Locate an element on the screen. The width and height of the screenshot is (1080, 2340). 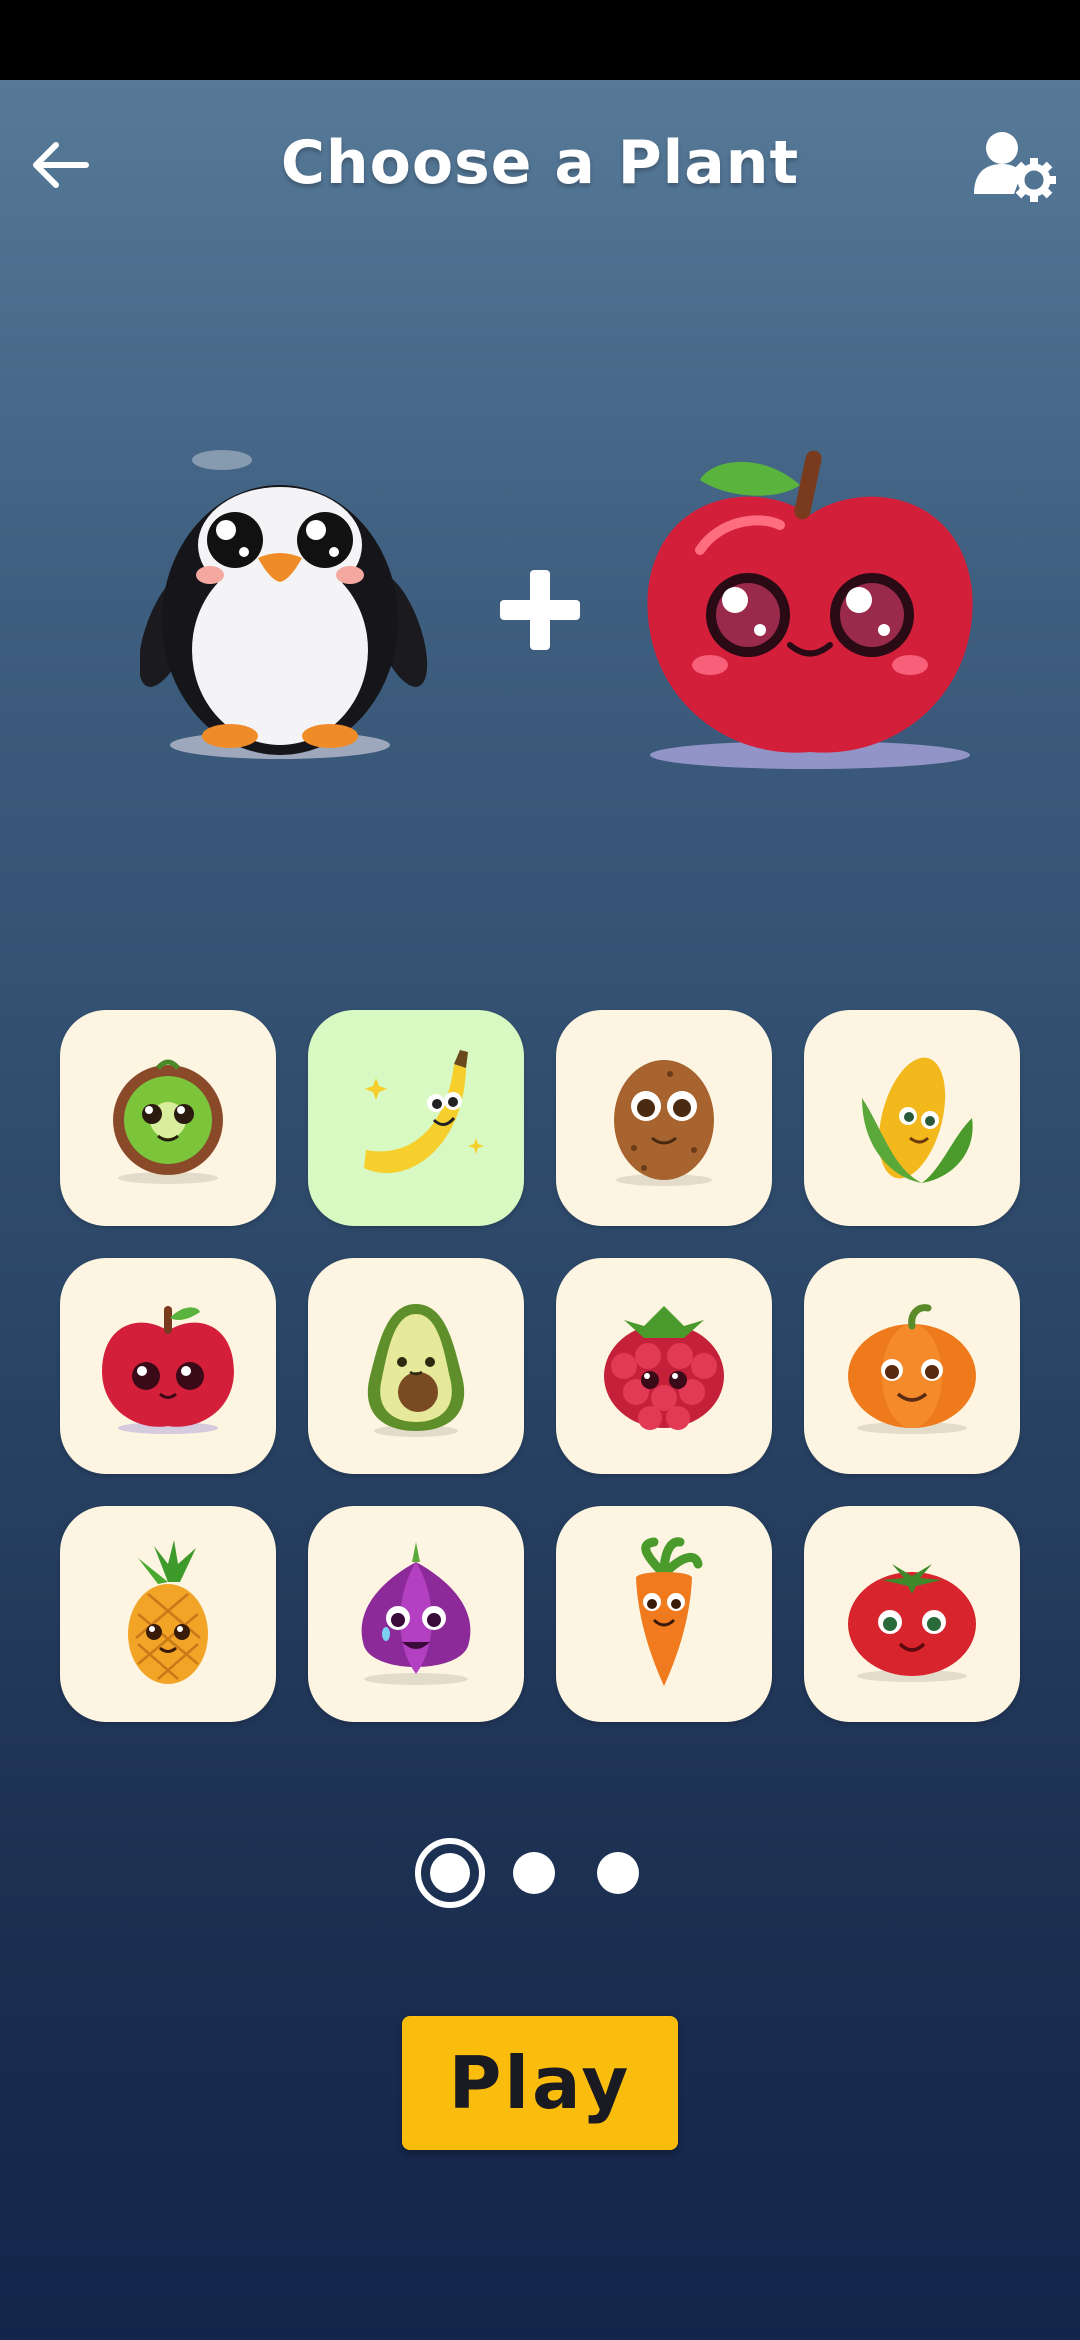
onion-icon is located at coordinates (416, 1613).